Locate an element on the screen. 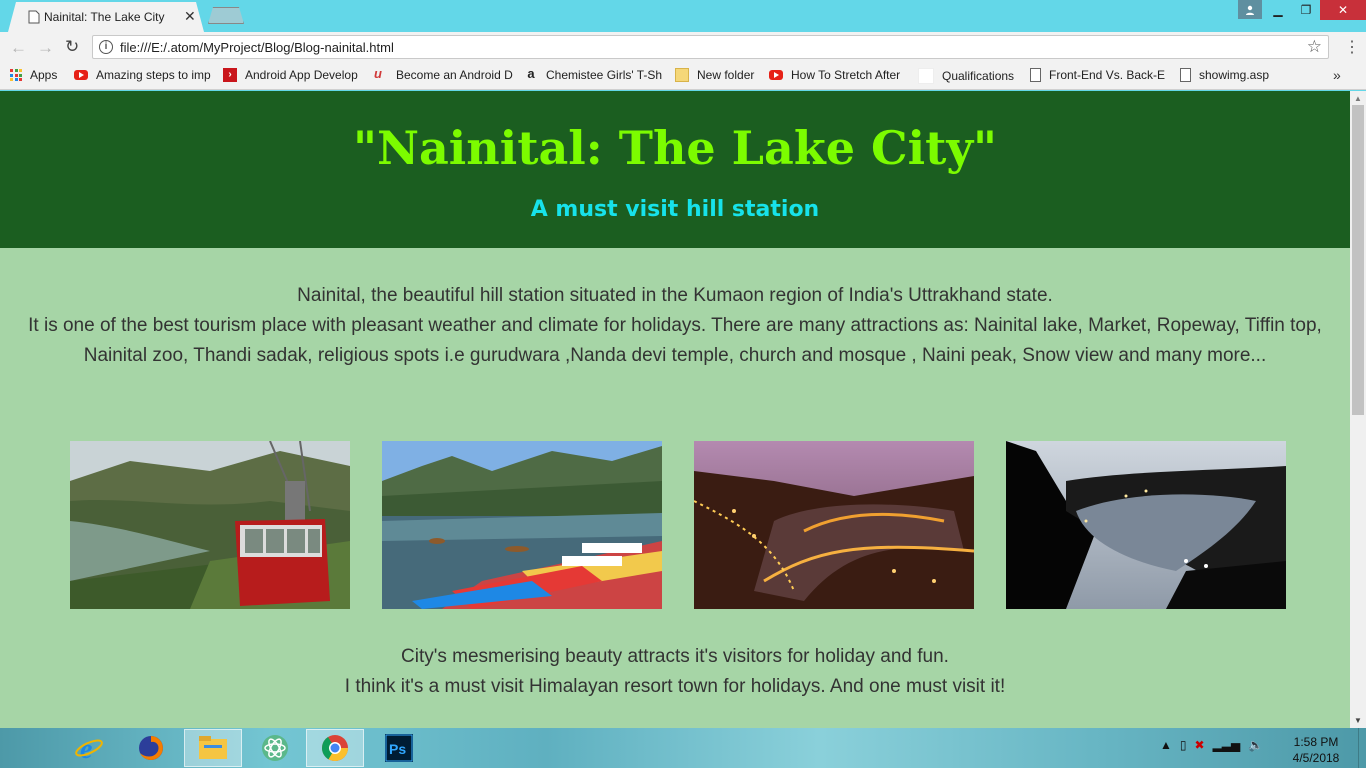 This screenshot has height=768, width=1366. bookmark-item: Qualifications is located at coordinates (966, 76).